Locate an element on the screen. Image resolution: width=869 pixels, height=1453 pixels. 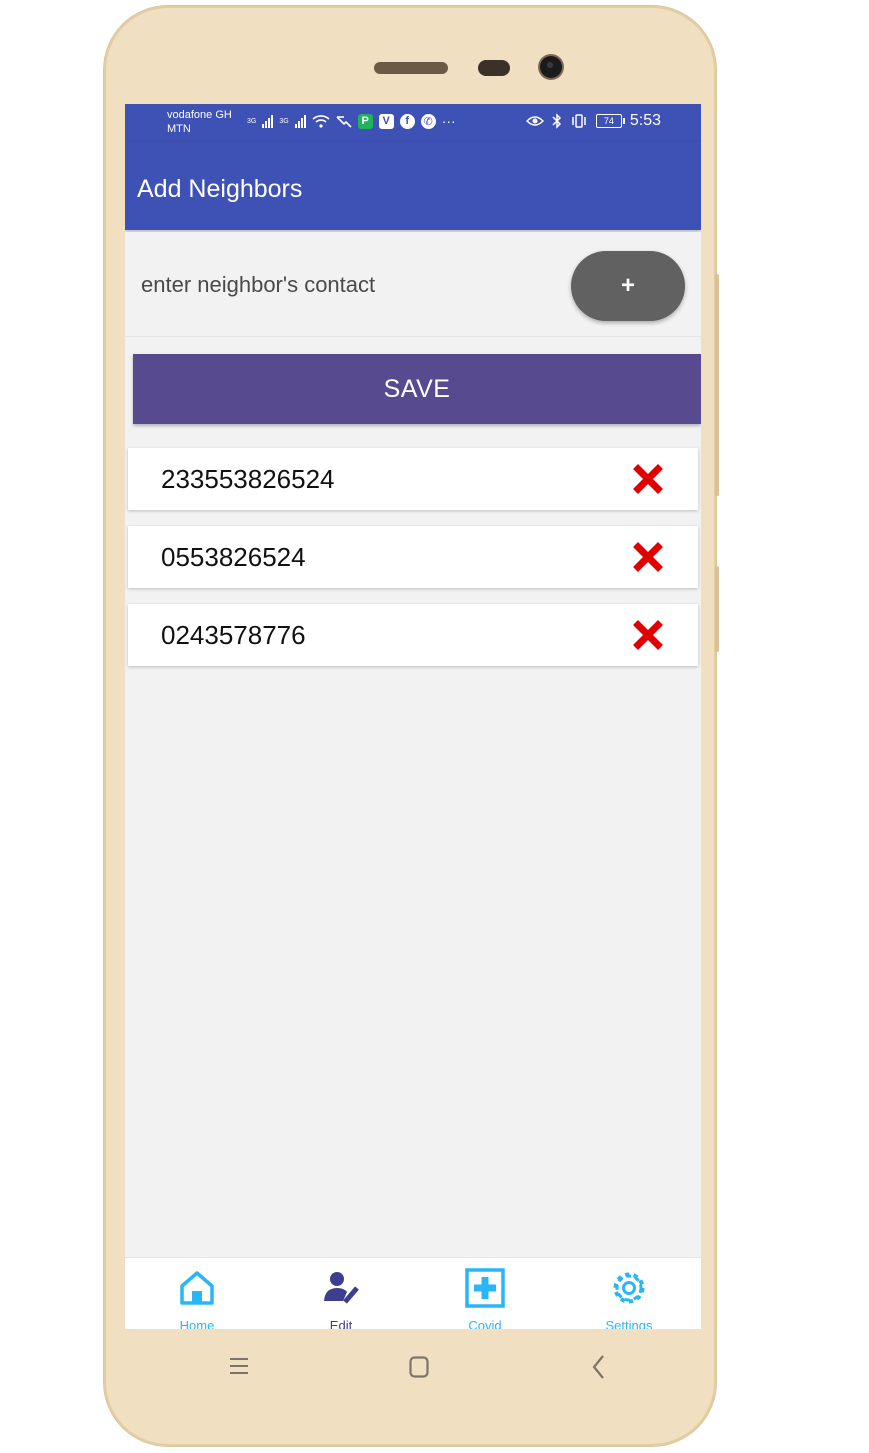
wifi-icon is located at coordinates (321, 121).